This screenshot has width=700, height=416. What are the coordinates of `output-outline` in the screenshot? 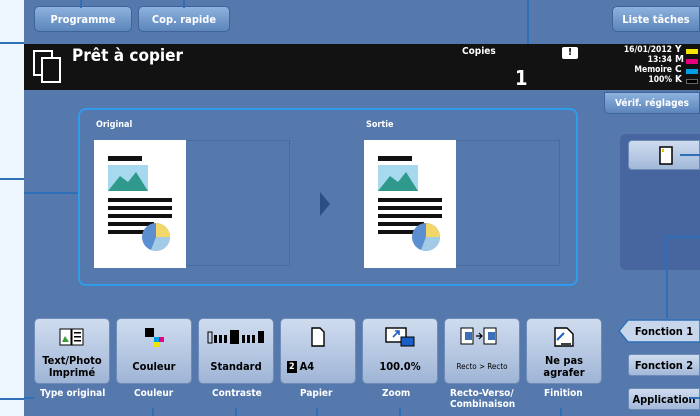 It's located at (506, 203).